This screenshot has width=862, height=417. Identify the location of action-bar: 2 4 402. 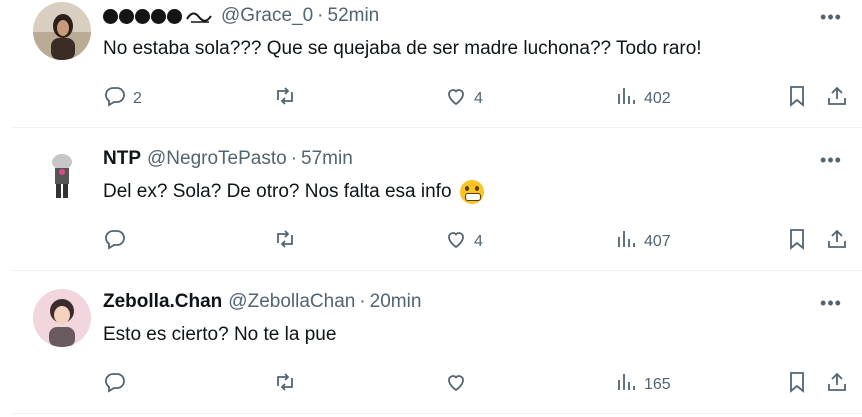
(482, 96).